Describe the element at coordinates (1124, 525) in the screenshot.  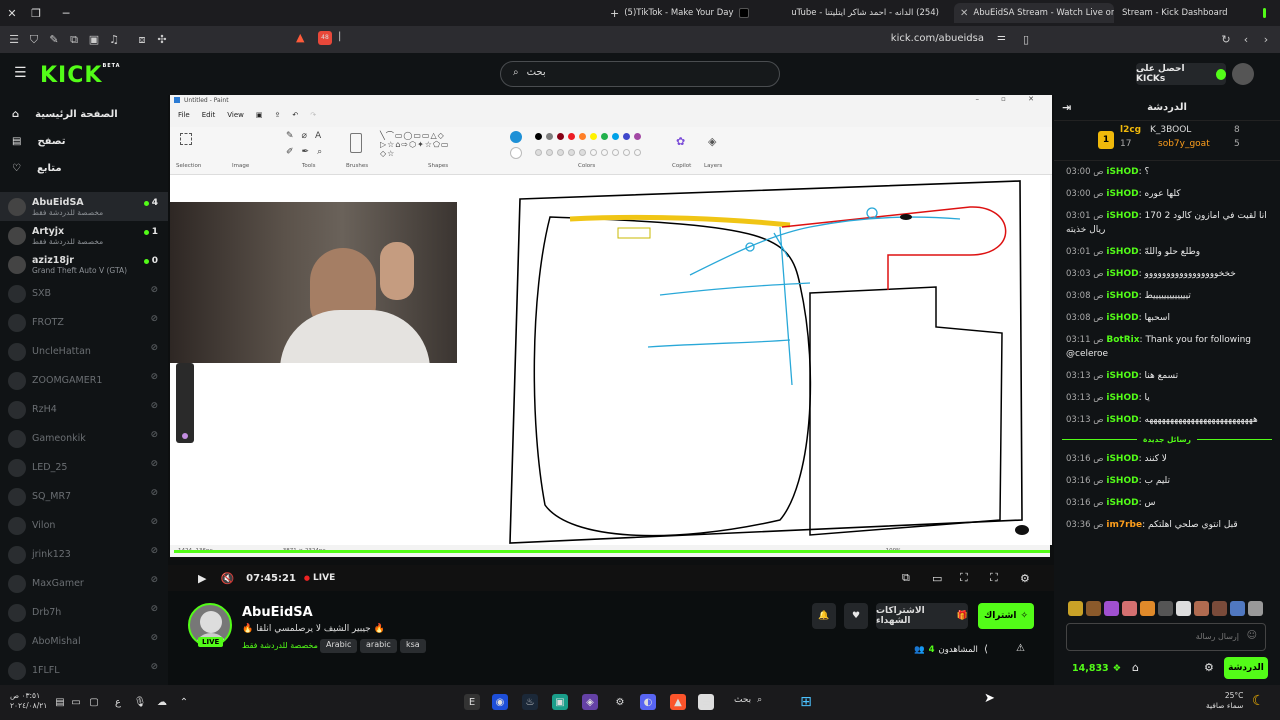
I see `message-username: im7rbe` at that location.